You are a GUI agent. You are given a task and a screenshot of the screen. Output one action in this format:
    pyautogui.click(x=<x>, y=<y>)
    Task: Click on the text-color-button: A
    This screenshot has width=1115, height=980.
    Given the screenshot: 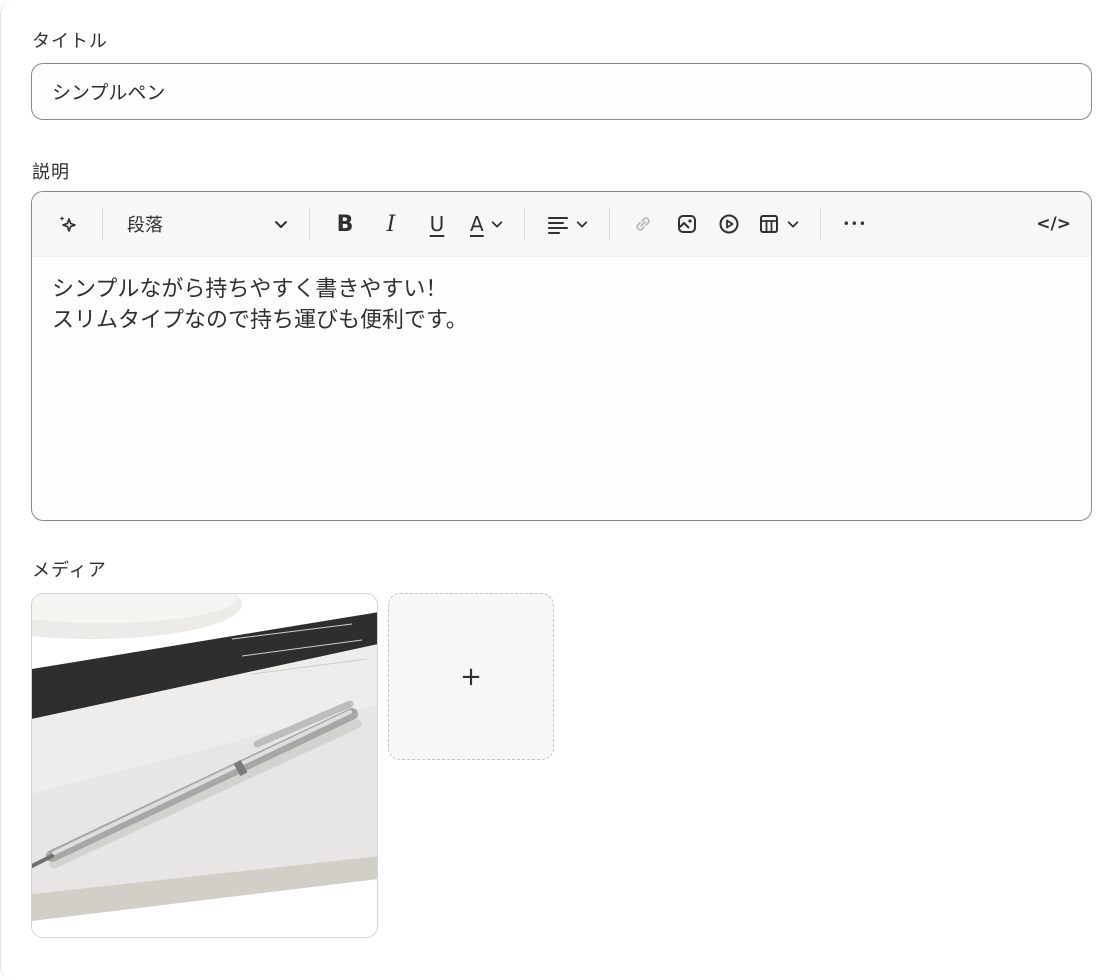 What is the action you would take?
    pyautogui.click(x=487, y=224)
    